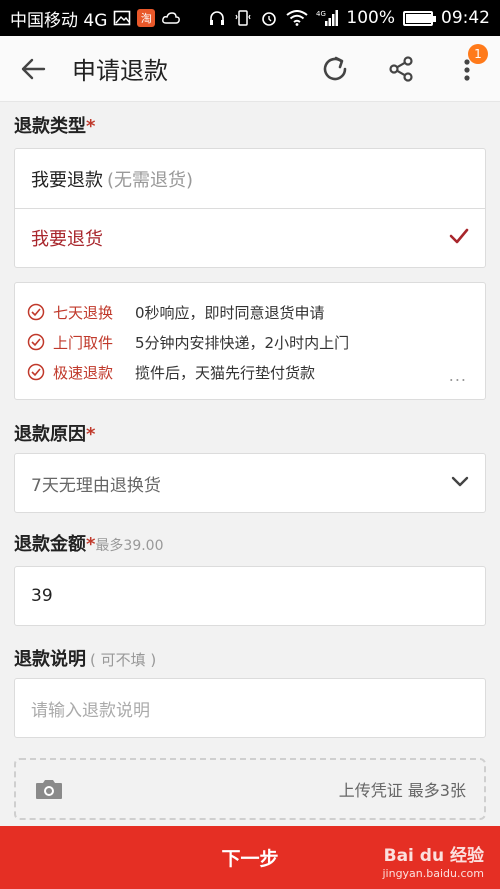 The width and height of the screenshot is (500, 889). I want to click on watermark-url: jingyan.baidu.com, so click(433, 873).